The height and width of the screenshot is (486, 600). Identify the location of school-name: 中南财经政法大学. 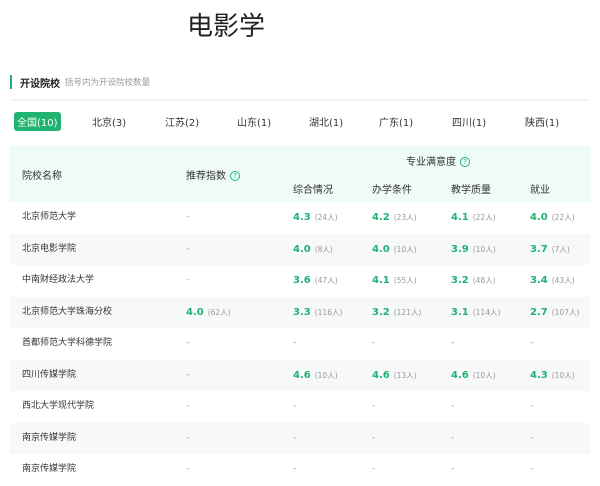
(58, 281).